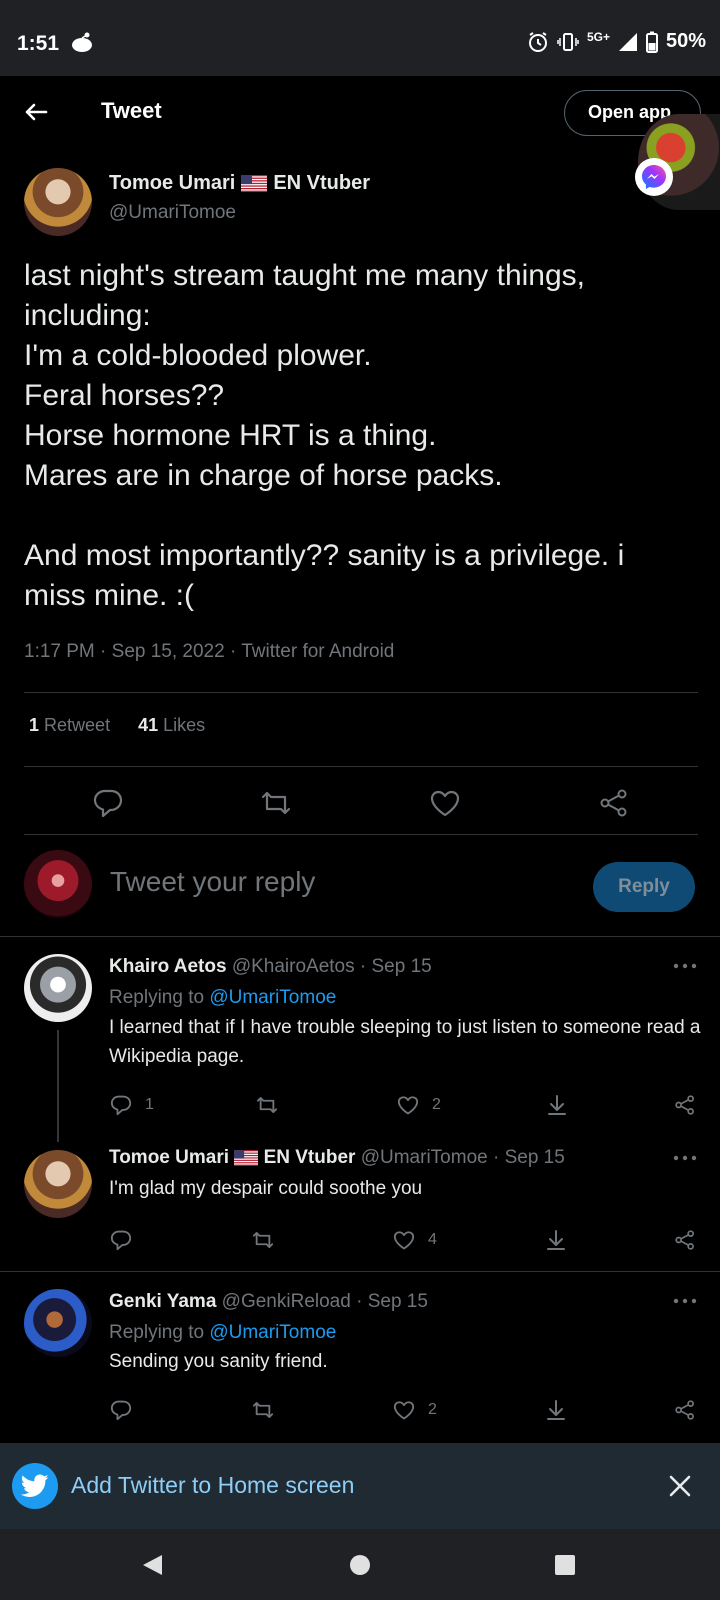  What do you see at coordinates (644, 887) in the screenshot?
I see `reply-button: Reply` at bounding box center [644, 887].